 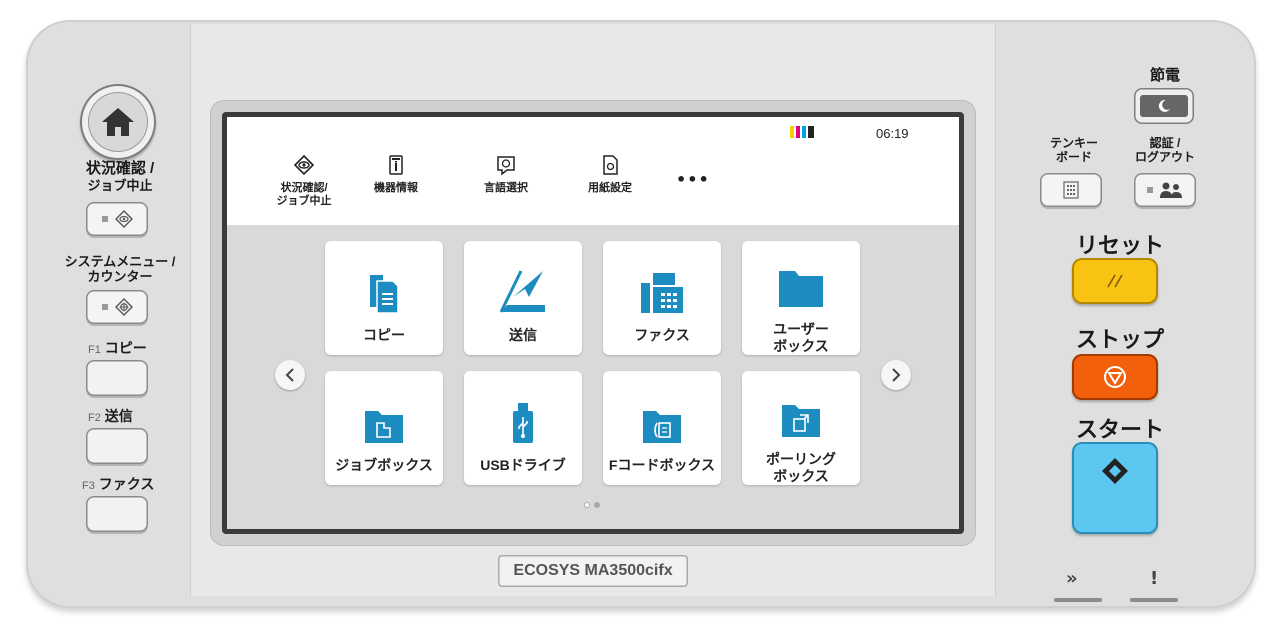 I want to click on f2-label: F2 送信, so click(x=110, y=416).